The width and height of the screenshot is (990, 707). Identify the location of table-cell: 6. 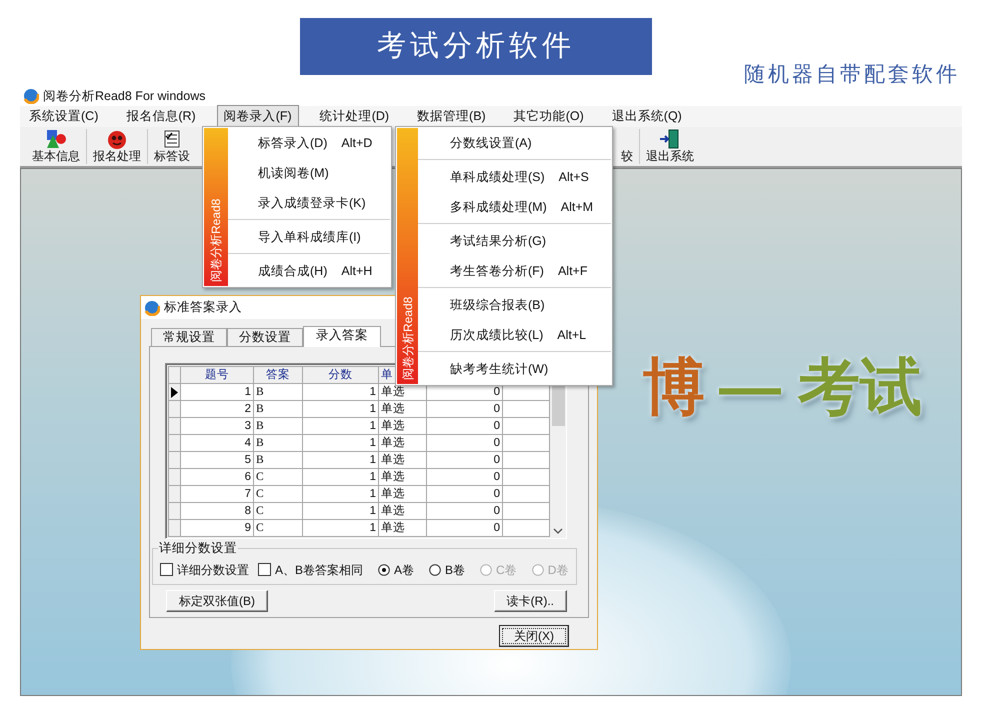
(217, 477).